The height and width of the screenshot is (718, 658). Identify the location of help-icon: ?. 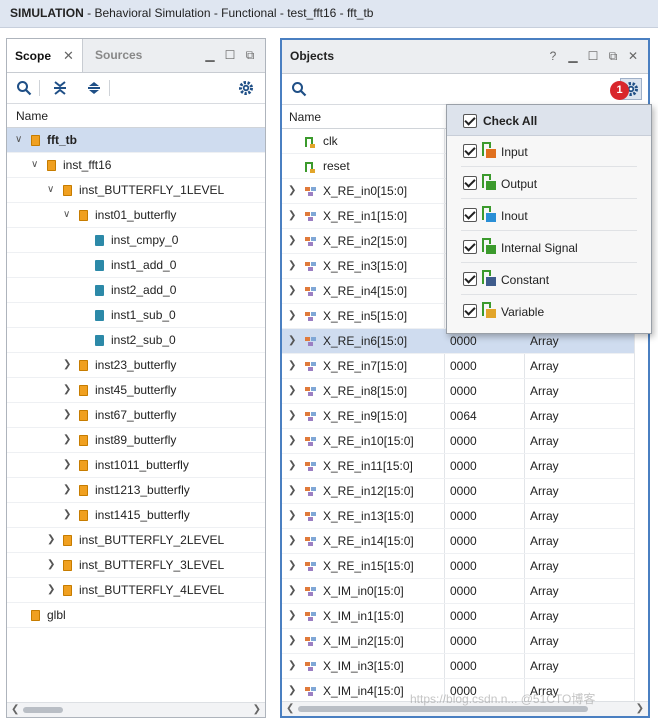
(553, 56).